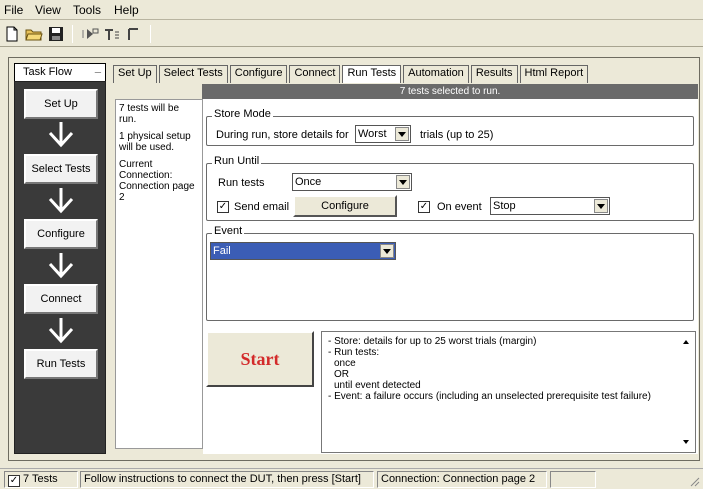 The width and height of the screenshot is (703, 489). Describe the element at coordinates (193, 74) in the screenshot. I see `tab-select-tests: Select Tests` at that location.